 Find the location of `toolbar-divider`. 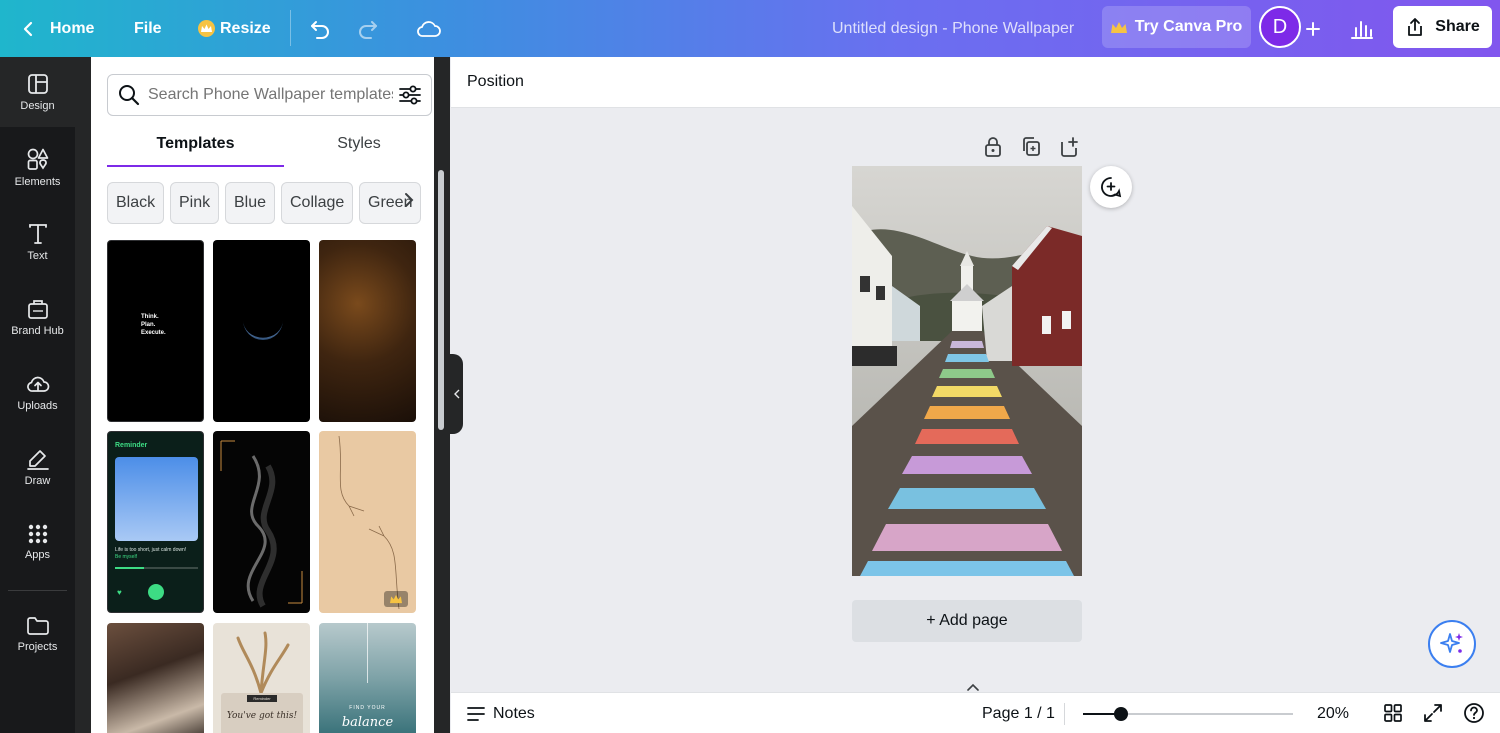

toolbar-divider is located at coordinates (290, 28).